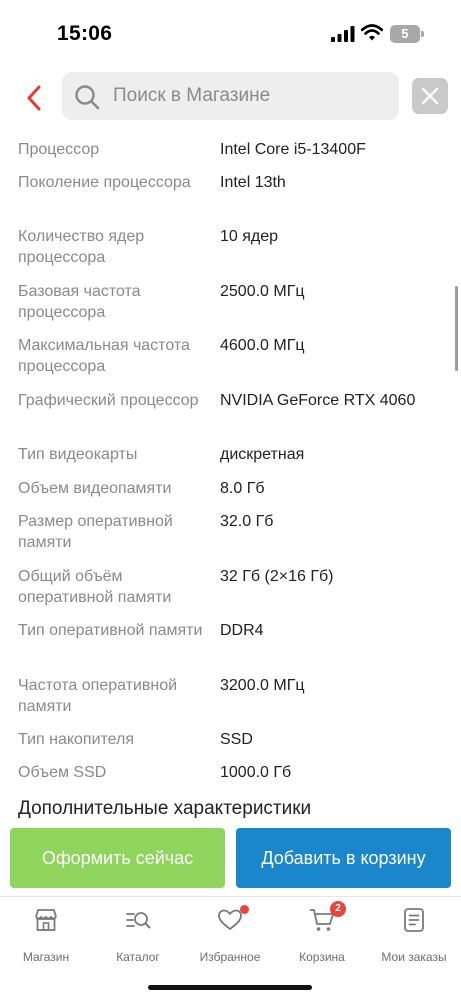 This screenshot has width=461, height=999. Describe the element at coordinates (422, 34) in the screenshot. I see `battery-tip` at that location.